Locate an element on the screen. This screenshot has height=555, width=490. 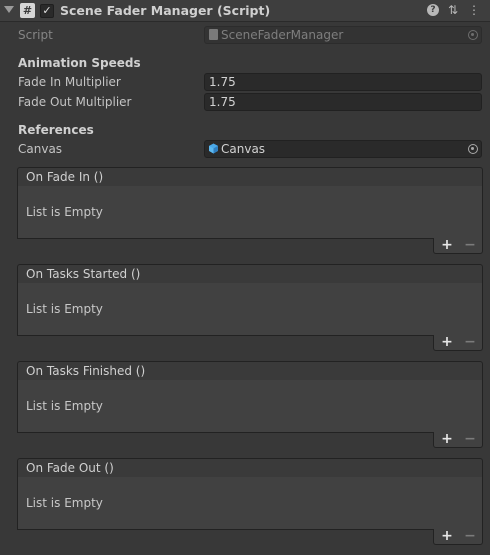
event-on-tasks-finished: On Tasks Finished () List is Empty + − is located at coordinates (250, 404).